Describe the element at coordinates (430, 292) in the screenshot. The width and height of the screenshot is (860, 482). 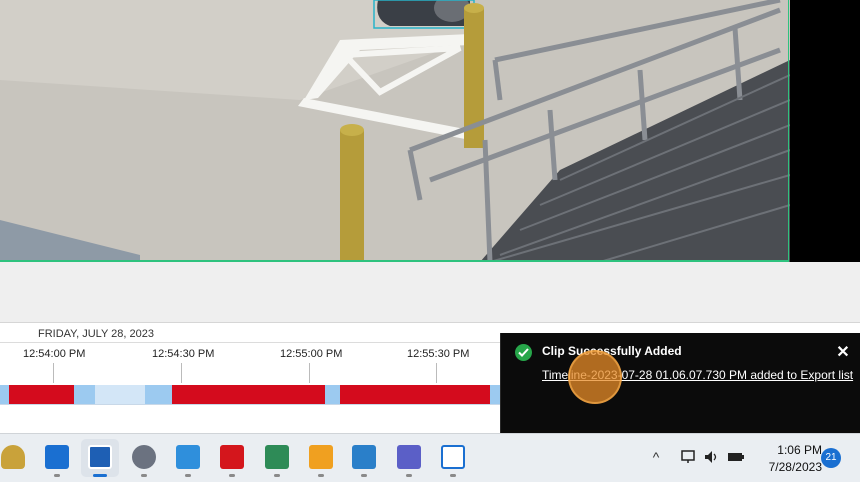
I see `panel-background` at that location.